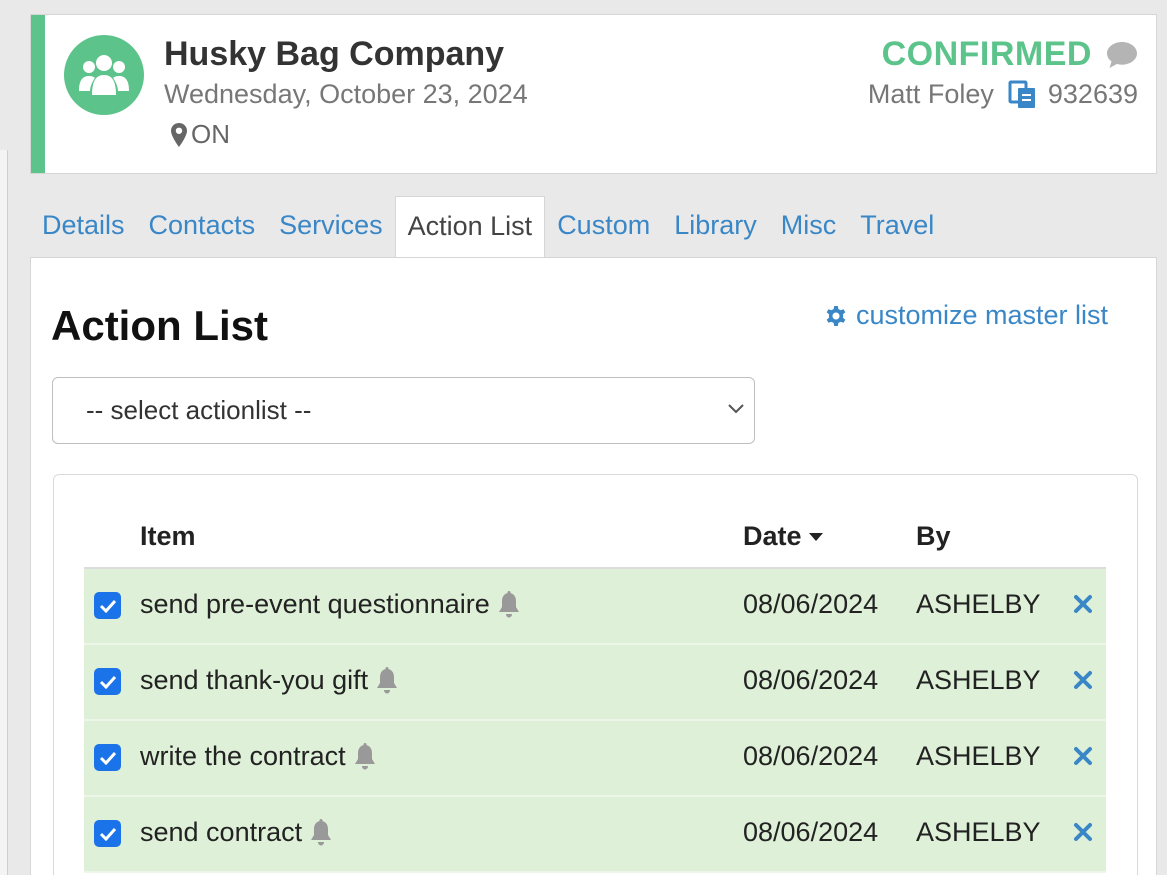  What do you see at coordinates (1003, 94) in the screenshot?
I see `event-meta: Matt Foley 932639` at bounding box center [1003, 94].